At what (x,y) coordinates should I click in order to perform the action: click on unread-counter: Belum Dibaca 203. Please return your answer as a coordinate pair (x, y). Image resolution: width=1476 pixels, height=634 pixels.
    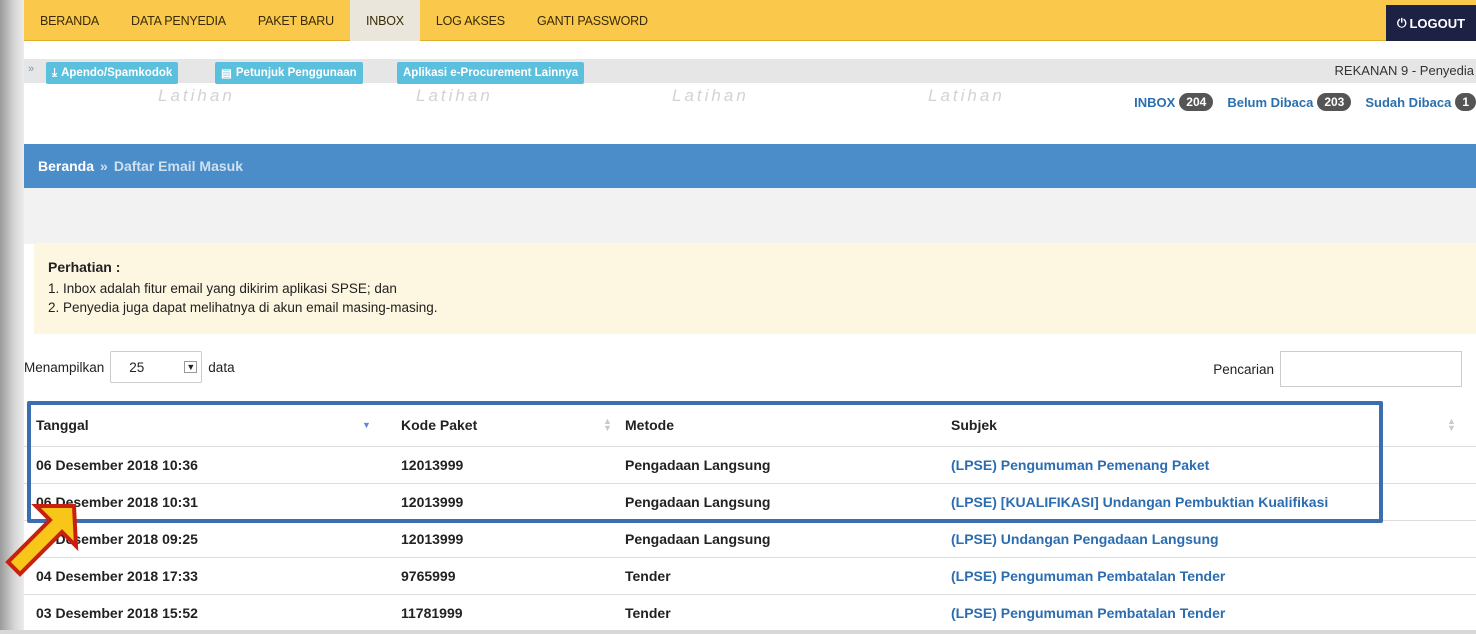
    Looking at the image, I should click on (1289, 102).